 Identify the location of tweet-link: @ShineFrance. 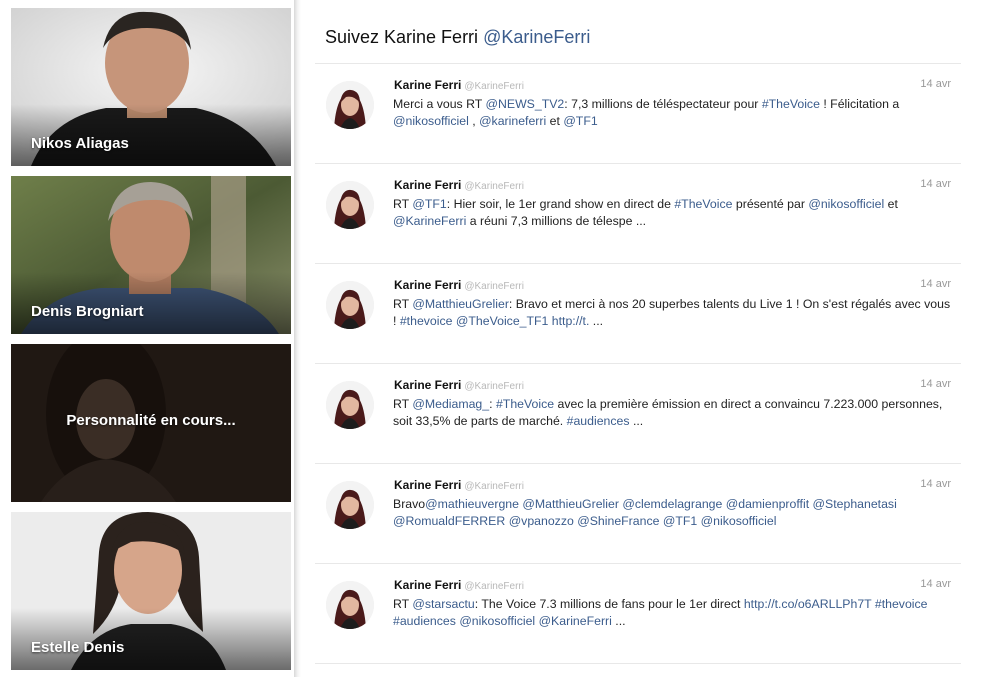
(618, 521).